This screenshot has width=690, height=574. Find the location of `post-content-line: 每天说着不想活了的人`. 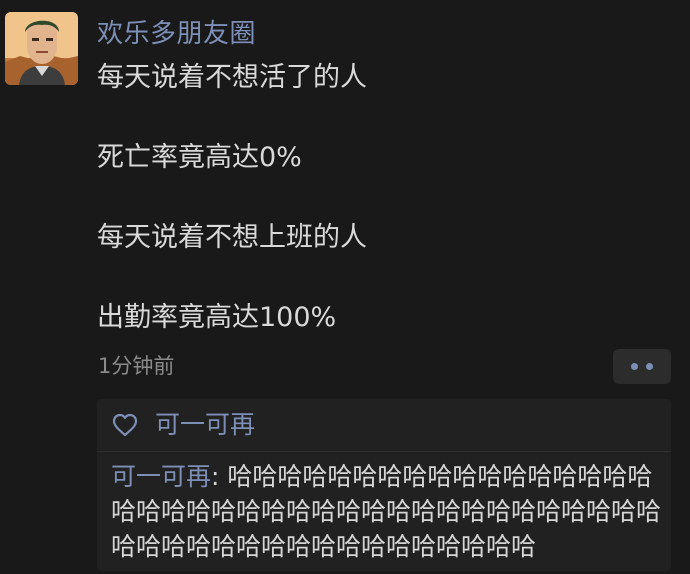

post-content-line: 每天说着不想活了的人 is located at coordinates (232, 77).